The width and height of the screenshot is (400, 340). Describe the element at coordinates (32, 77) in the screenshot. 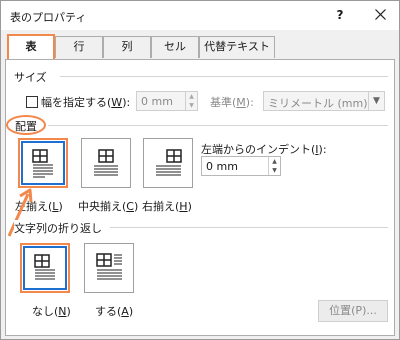

I see `size-group-label: サイズ` at that location.